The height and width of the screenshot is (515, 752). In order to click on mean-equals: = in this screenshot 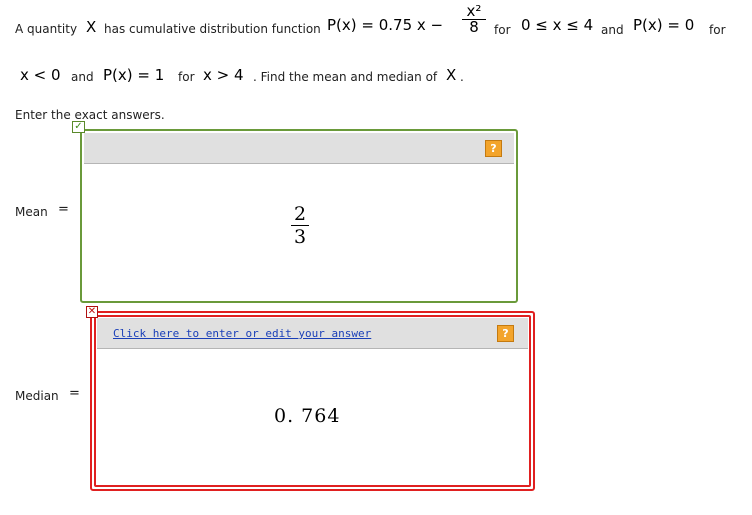, I will do `click(63, 209)`.